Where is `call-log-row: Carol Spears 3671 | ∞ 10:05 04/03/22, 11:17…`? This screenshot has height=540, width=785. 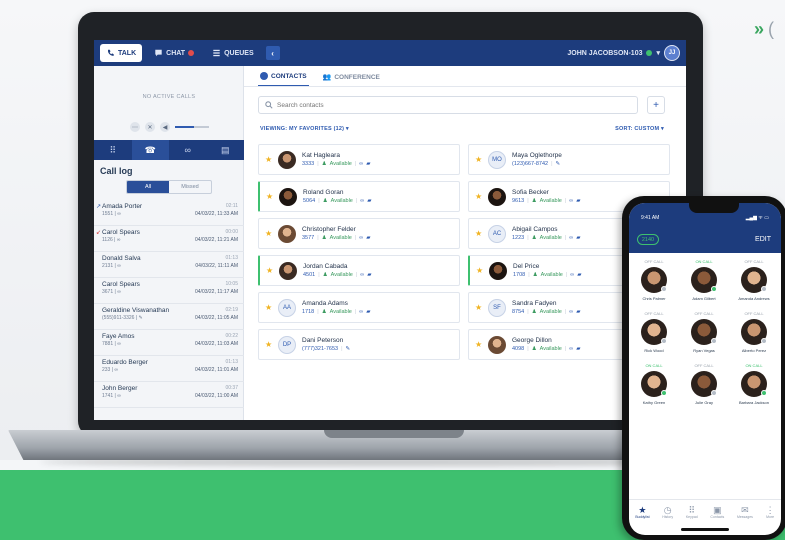
call-log-row: Carol Spears 3671 | ∞ 10:05 04/03/22, 11:17… is located at coordinates (169, 291).